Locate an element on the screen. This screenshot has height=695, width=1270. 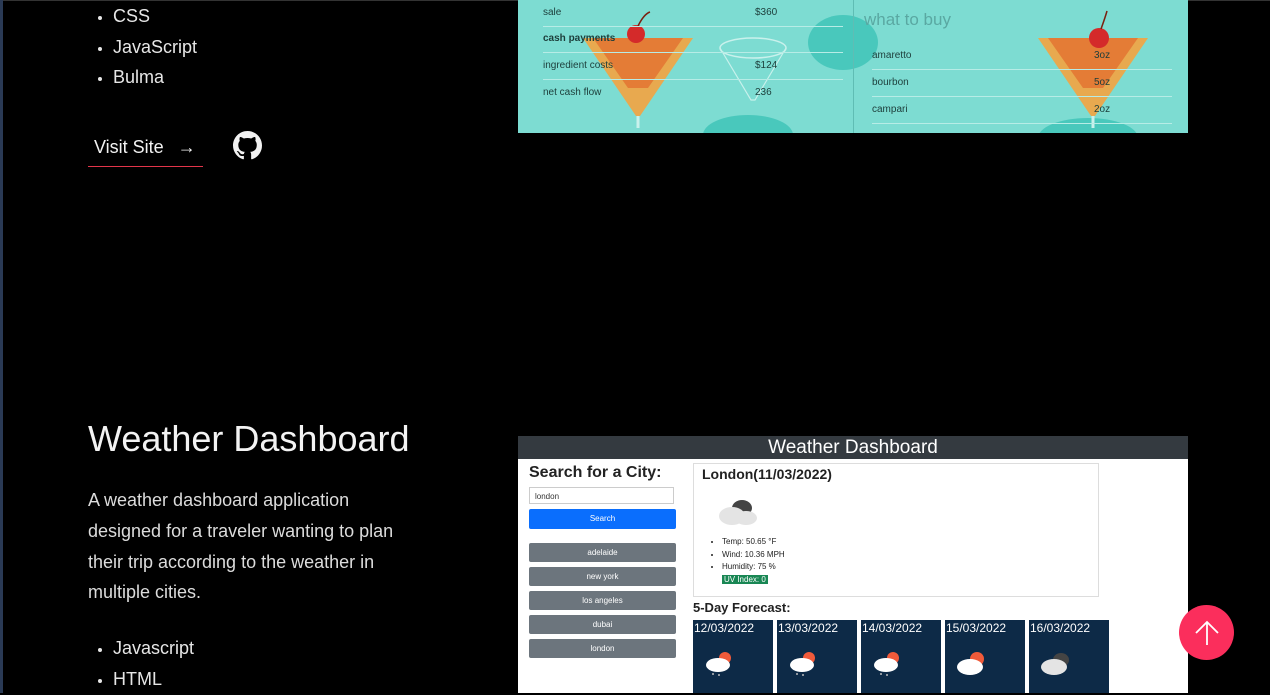
tech-item: Javascript is located at coordinates (153, 648).